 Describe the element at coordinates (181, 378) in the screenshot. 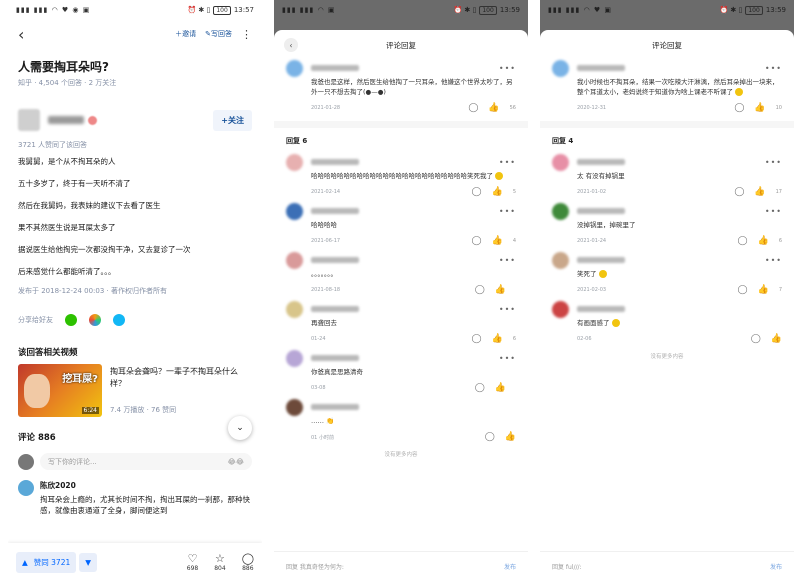

I see `video-title: 掏耳朵会聋吗？一辈子不掏耳朵什么样？` at that location.